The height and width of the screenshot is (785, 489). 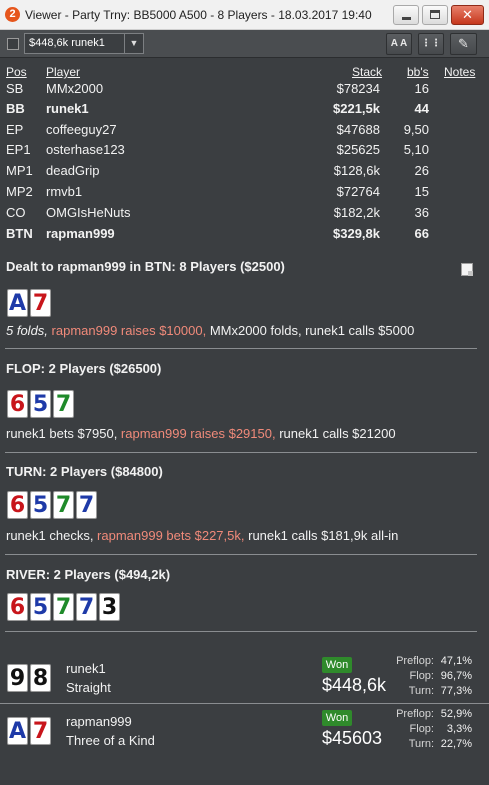 What do you see at coordinates (459, 72) in the screenshot?
I see `header-notes: Notes` at bounding box center [459, 72].